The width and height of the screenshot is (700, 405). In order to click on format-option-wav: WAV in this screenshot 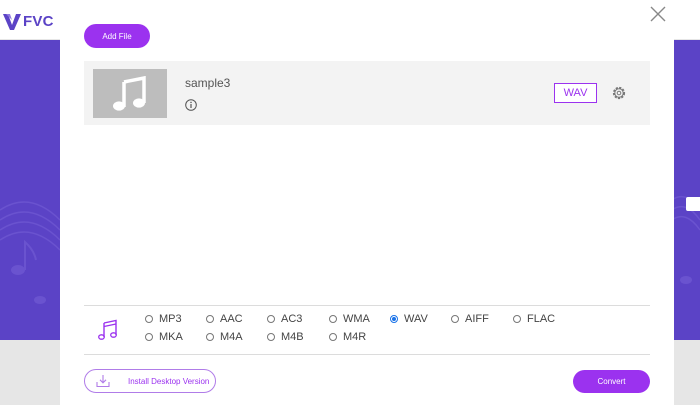, I will do `click(409, 319)`.